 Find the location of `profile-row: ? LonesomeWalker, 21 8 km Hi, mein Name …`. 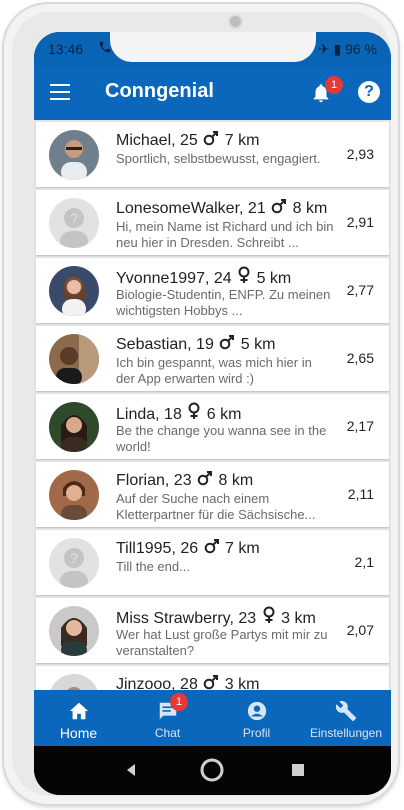

profile-row: ? LonesomeWalker, 21 8 km Hi, mein Name … is located at coordinates (212, 222).